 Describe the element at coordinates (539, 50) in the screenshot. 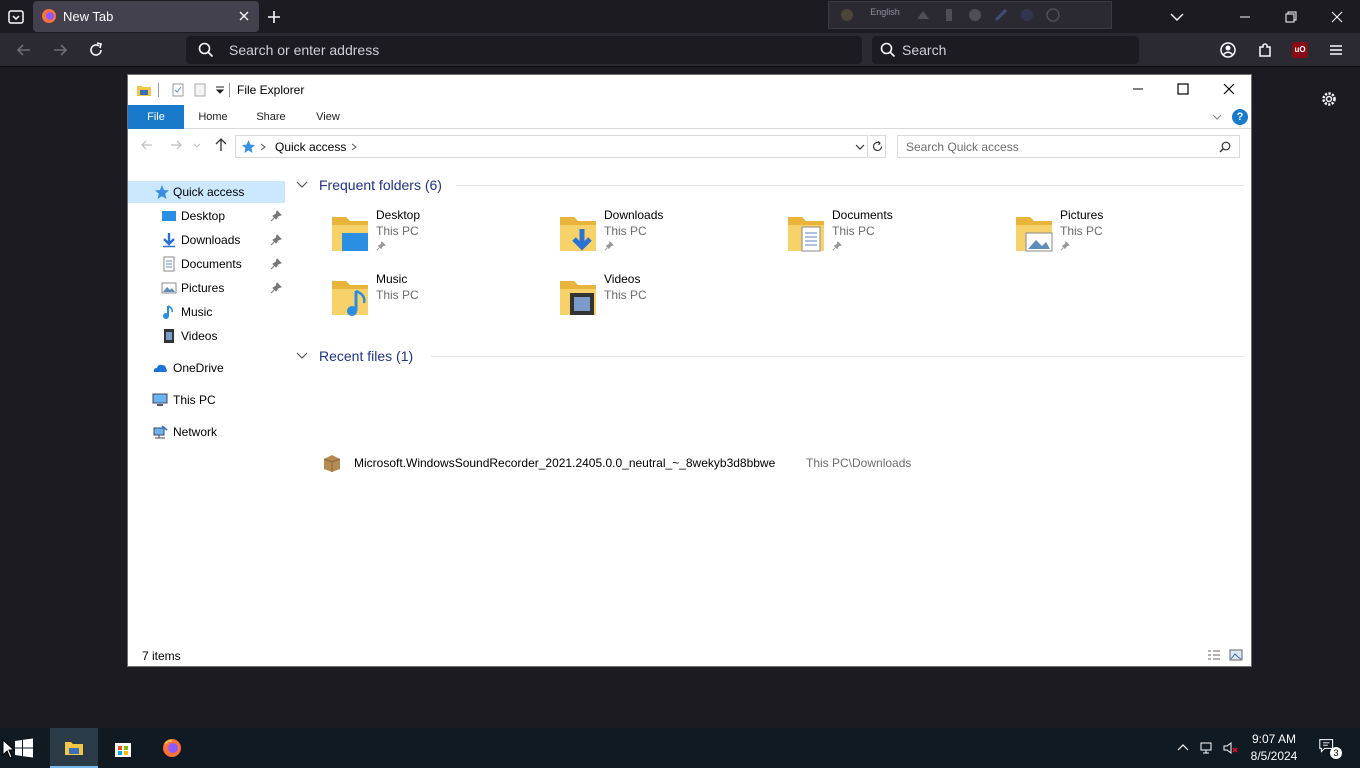

I see `url-input` at that location.